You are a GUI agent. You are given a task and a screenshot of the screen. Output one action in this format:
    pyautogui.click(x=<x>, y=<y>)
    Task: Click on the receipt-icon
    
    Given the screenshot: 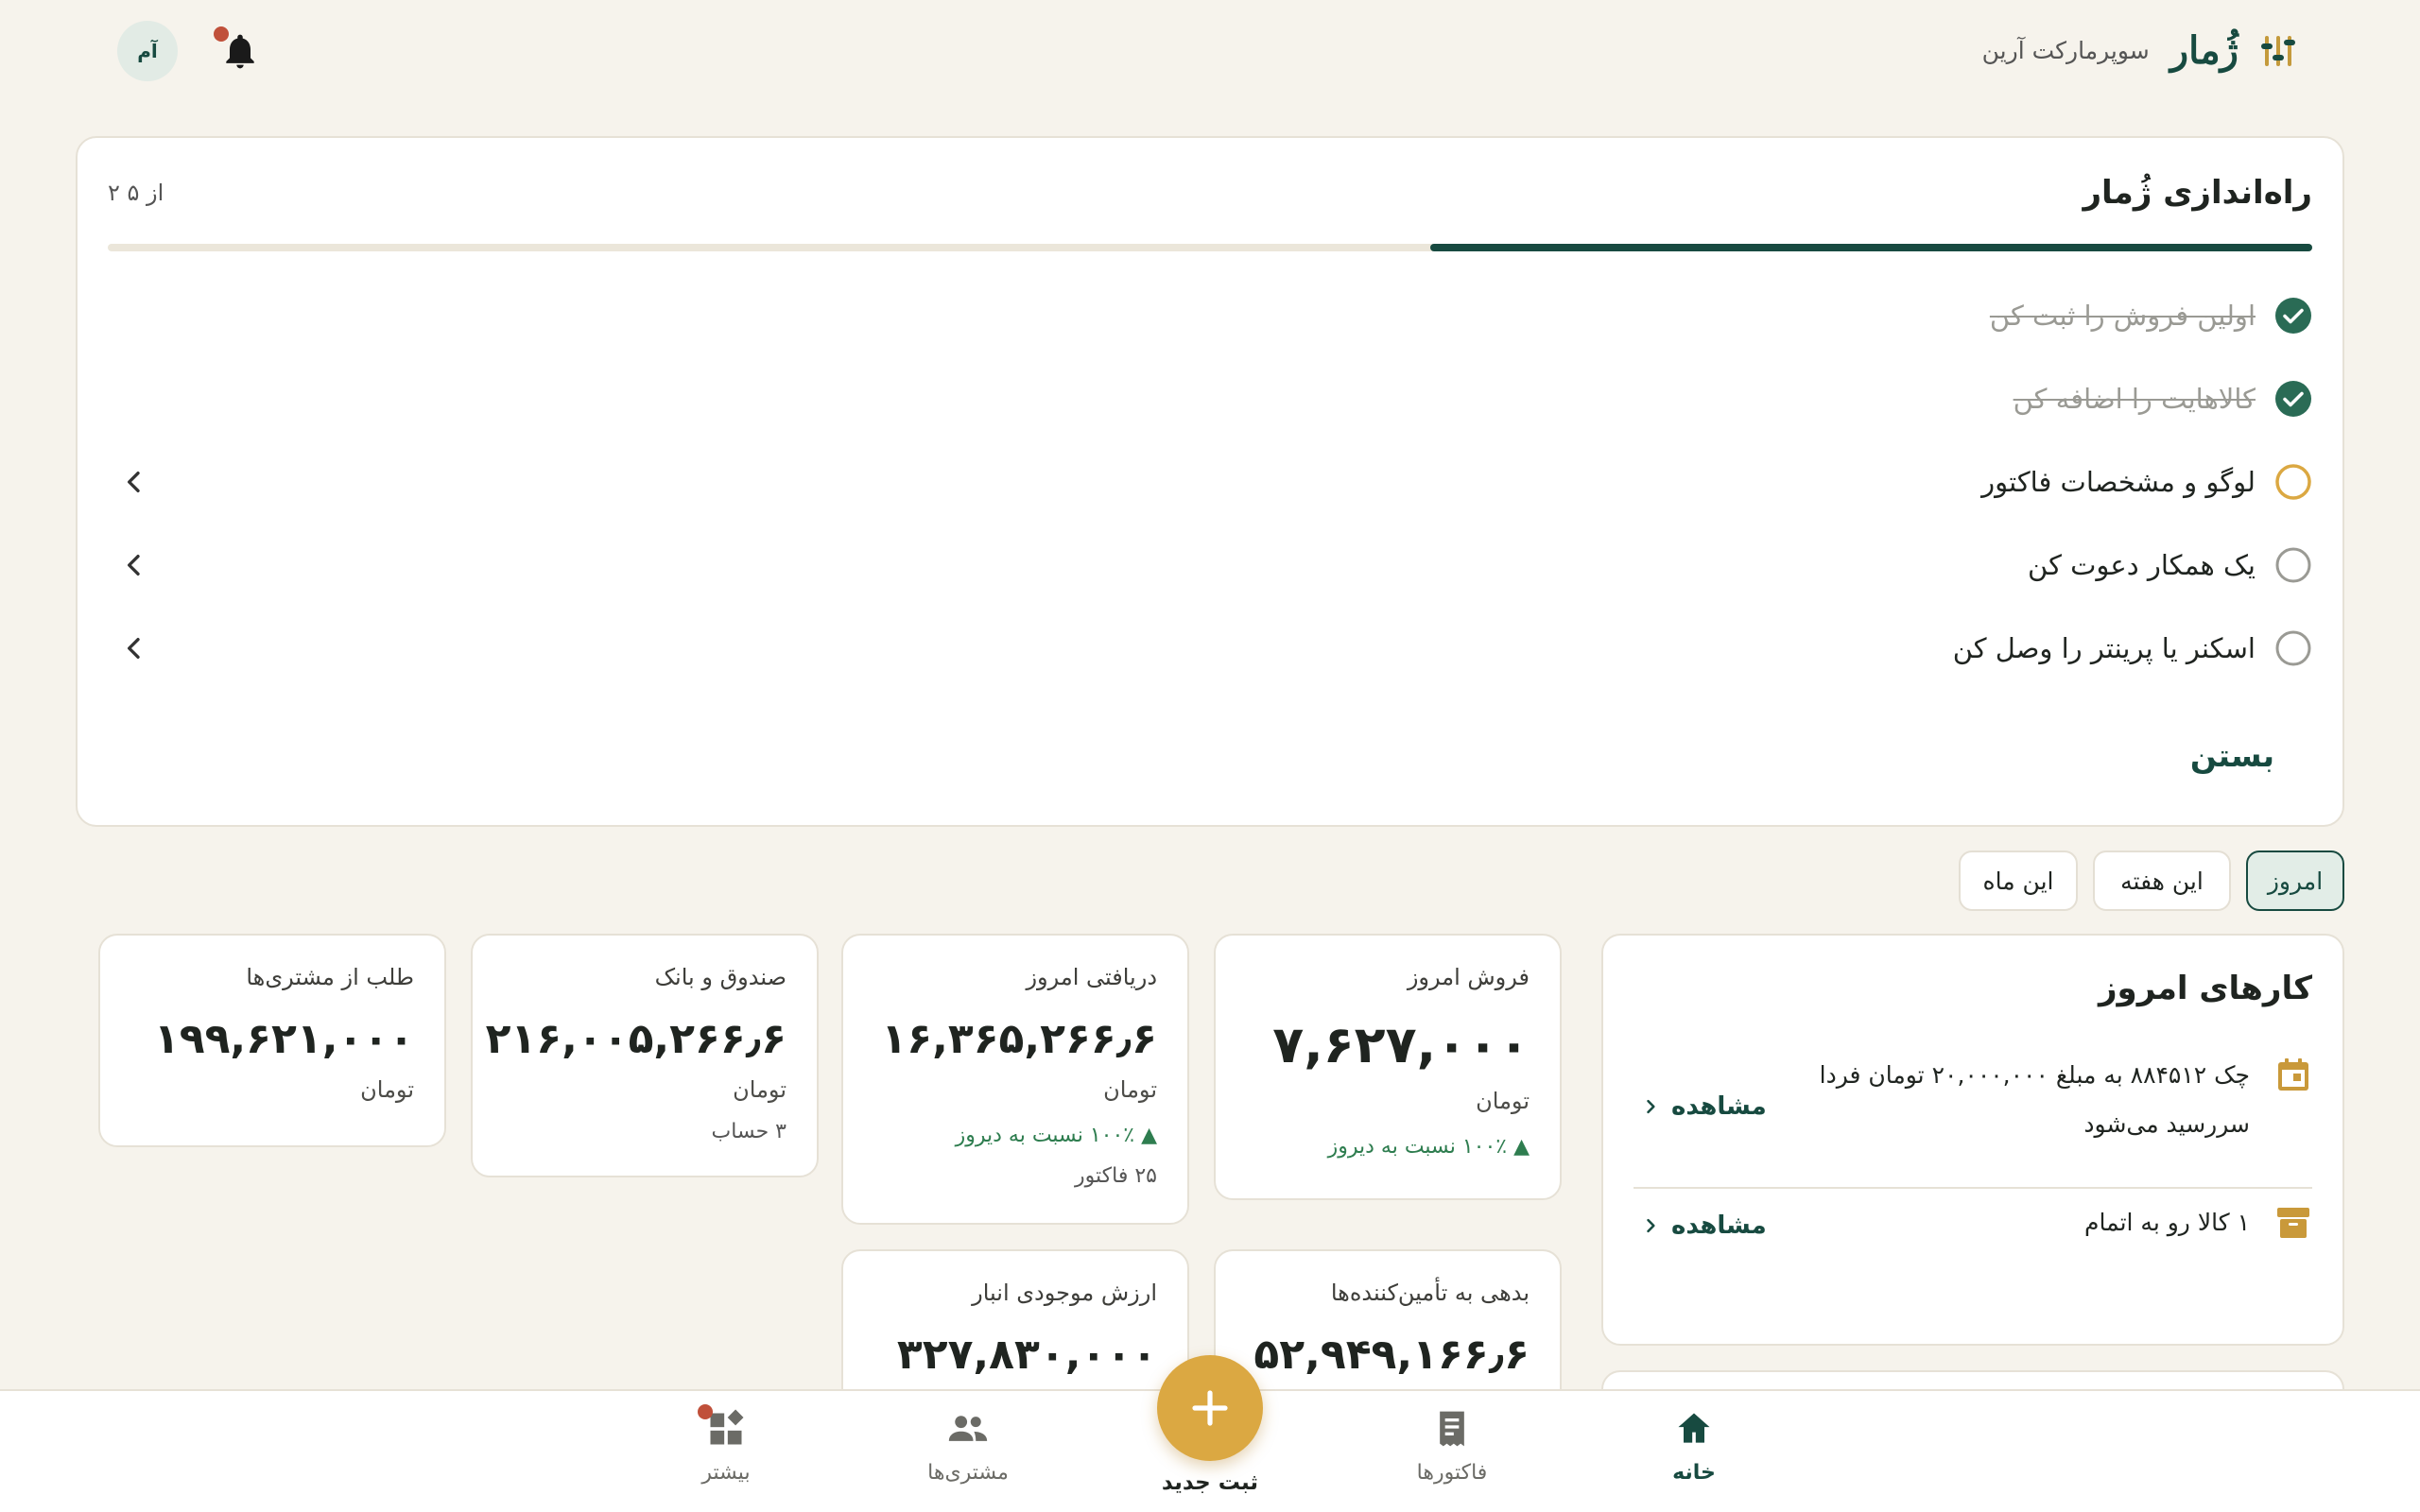 What is the action you would take?
    pyautogui.click(x=1452, y=1429)
    